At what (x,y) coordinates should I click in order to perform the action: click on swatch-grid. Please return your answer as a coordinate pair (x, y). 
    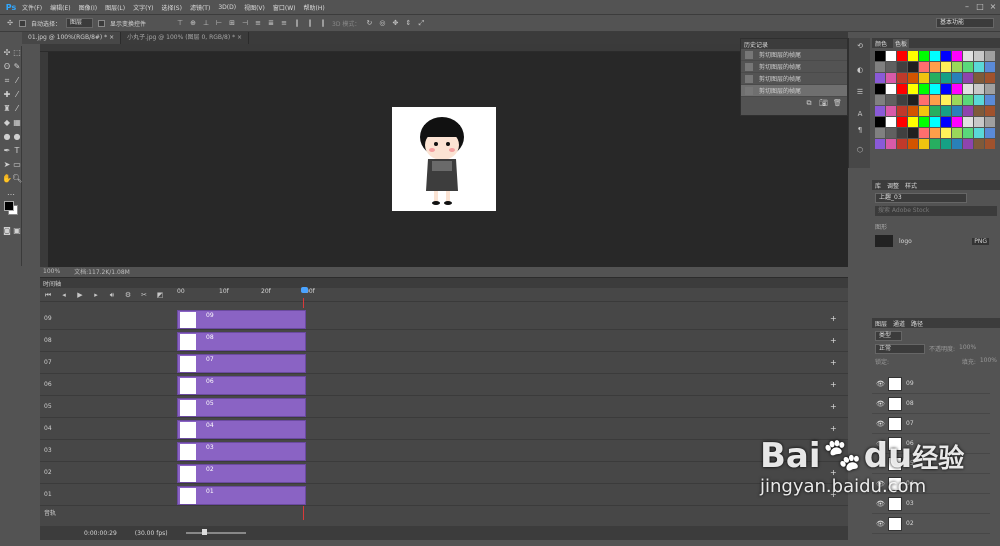
    Looking at the image, I should click on (936, 100).